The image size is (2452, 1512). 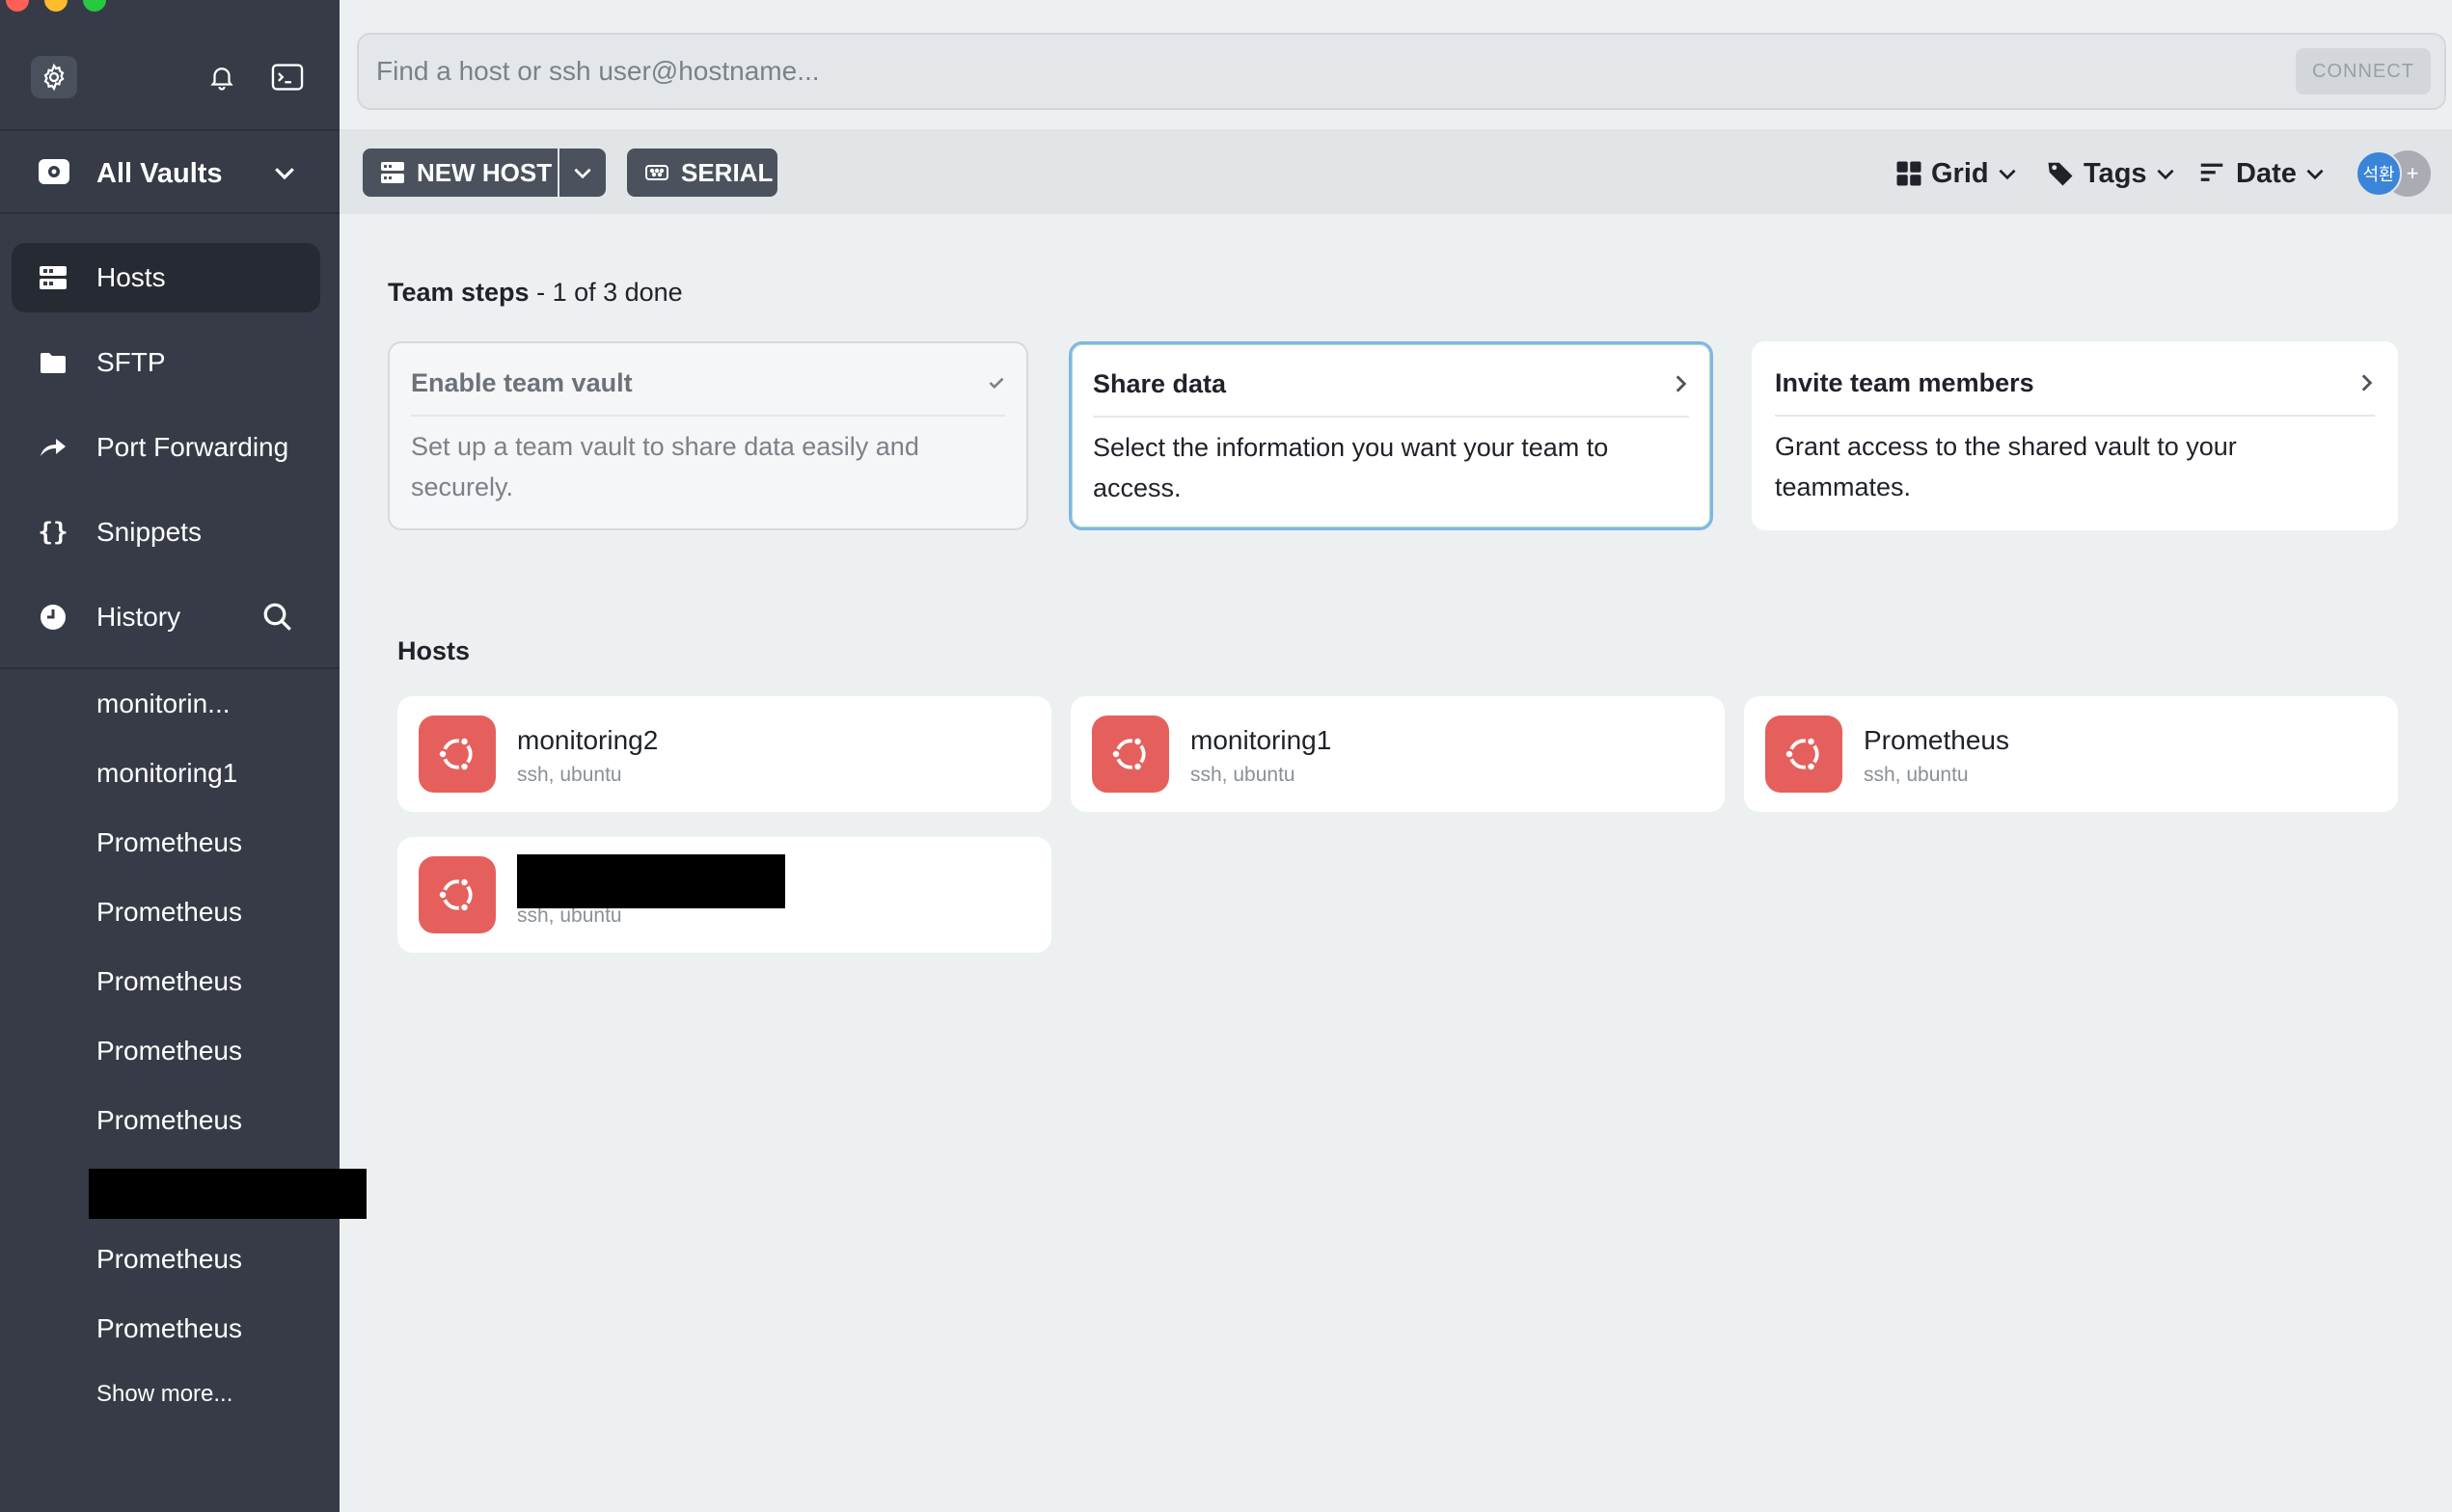 I want to click on host-card: ssh, ubuntu, so click(x=724, y=895).